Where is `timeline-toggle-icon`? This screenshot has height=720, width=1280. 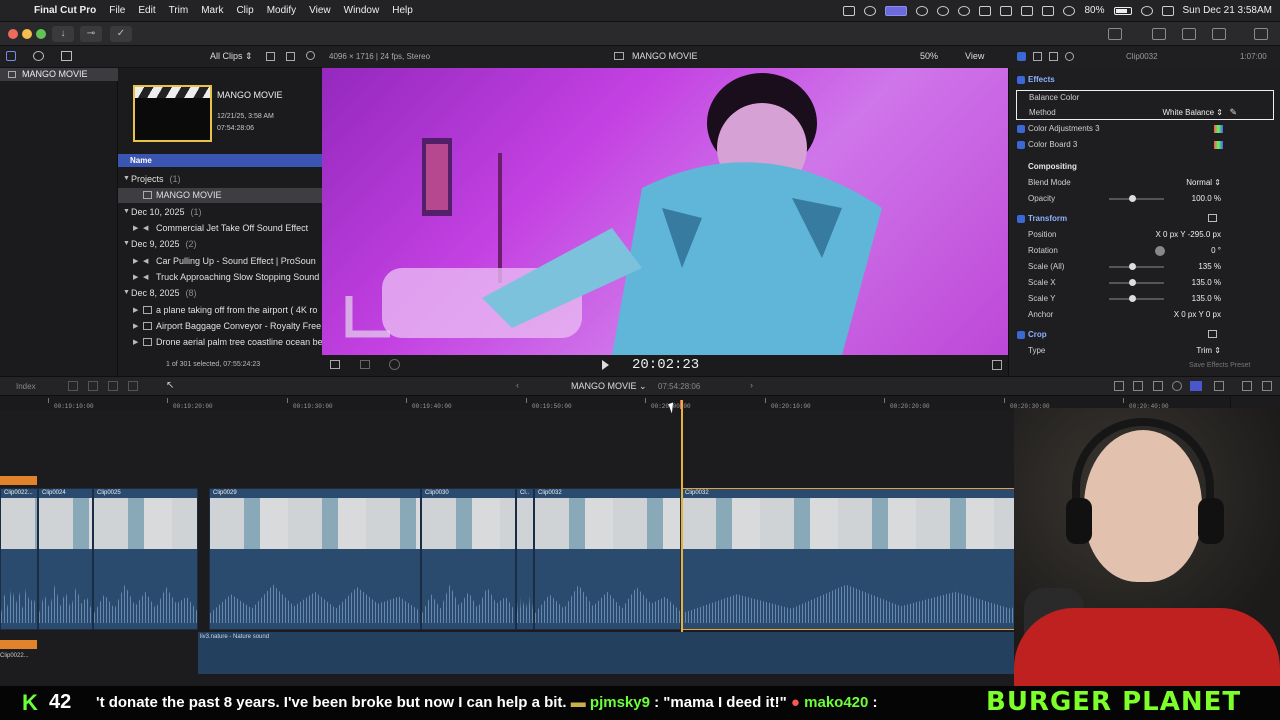 timeline-toggle-icon is located at coordinates (1189, 34).